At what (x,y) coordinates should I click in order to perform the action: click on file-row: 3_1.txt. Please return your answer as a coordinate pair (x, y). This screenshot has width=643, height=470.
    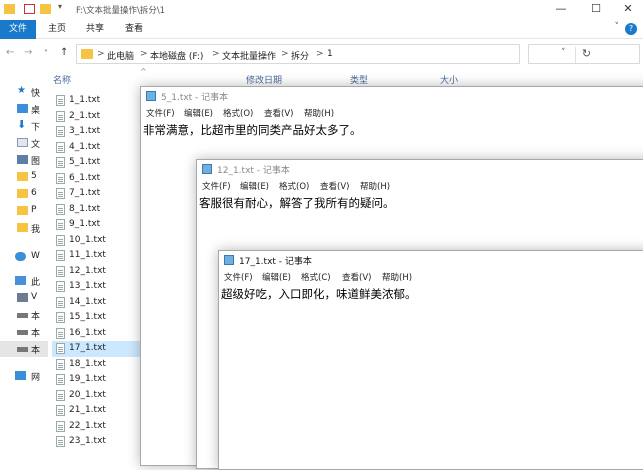
    Looking at the image, I should click on (96, 132).